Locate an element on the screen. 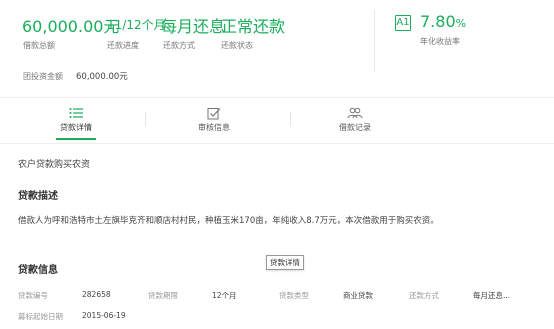 This screenshot has width=554, height=329. tab-loan-records: 借款记录 is located at coordinates (355, 119).